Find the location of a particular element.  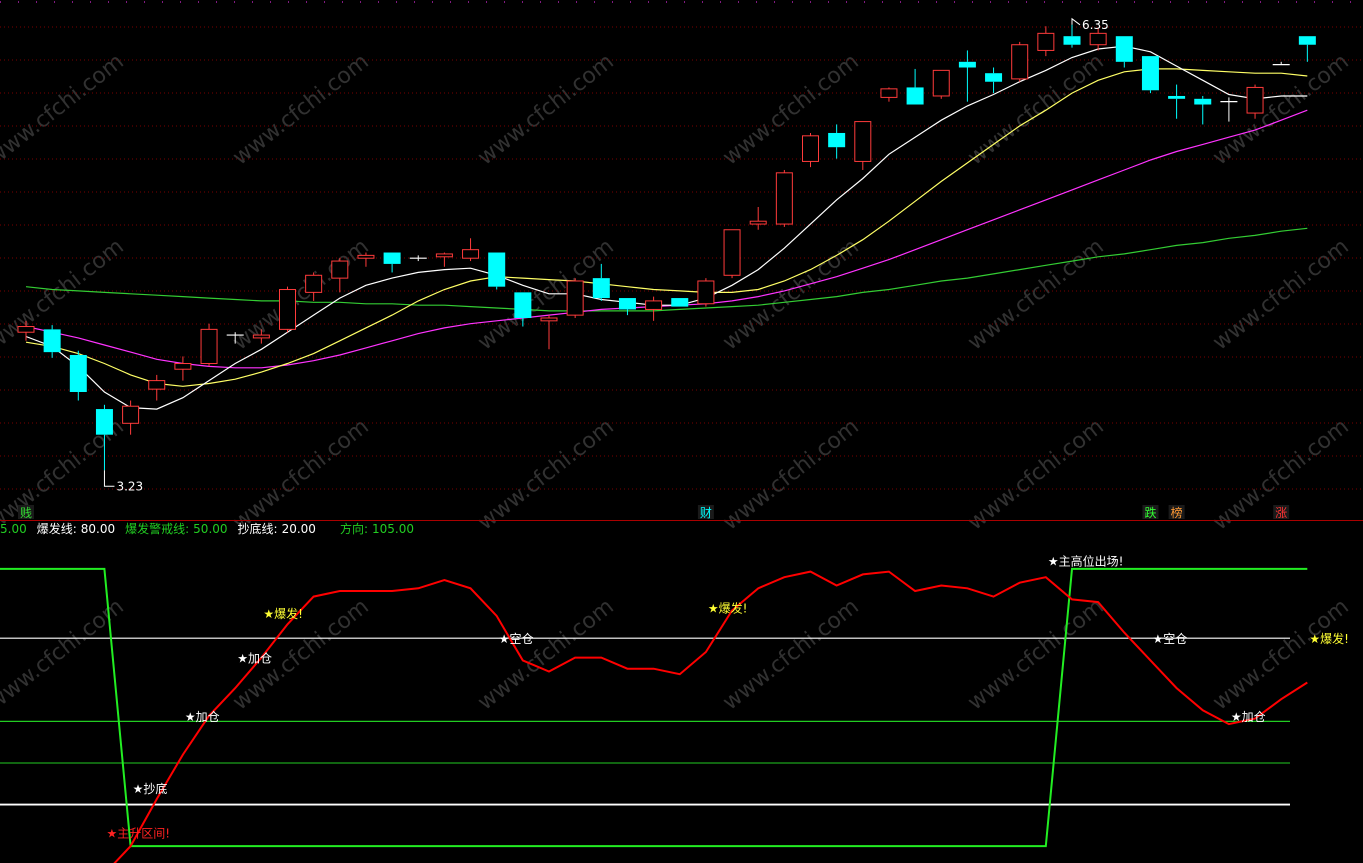

param-warn-value: 50.00 is located at coordinates (210, 529).